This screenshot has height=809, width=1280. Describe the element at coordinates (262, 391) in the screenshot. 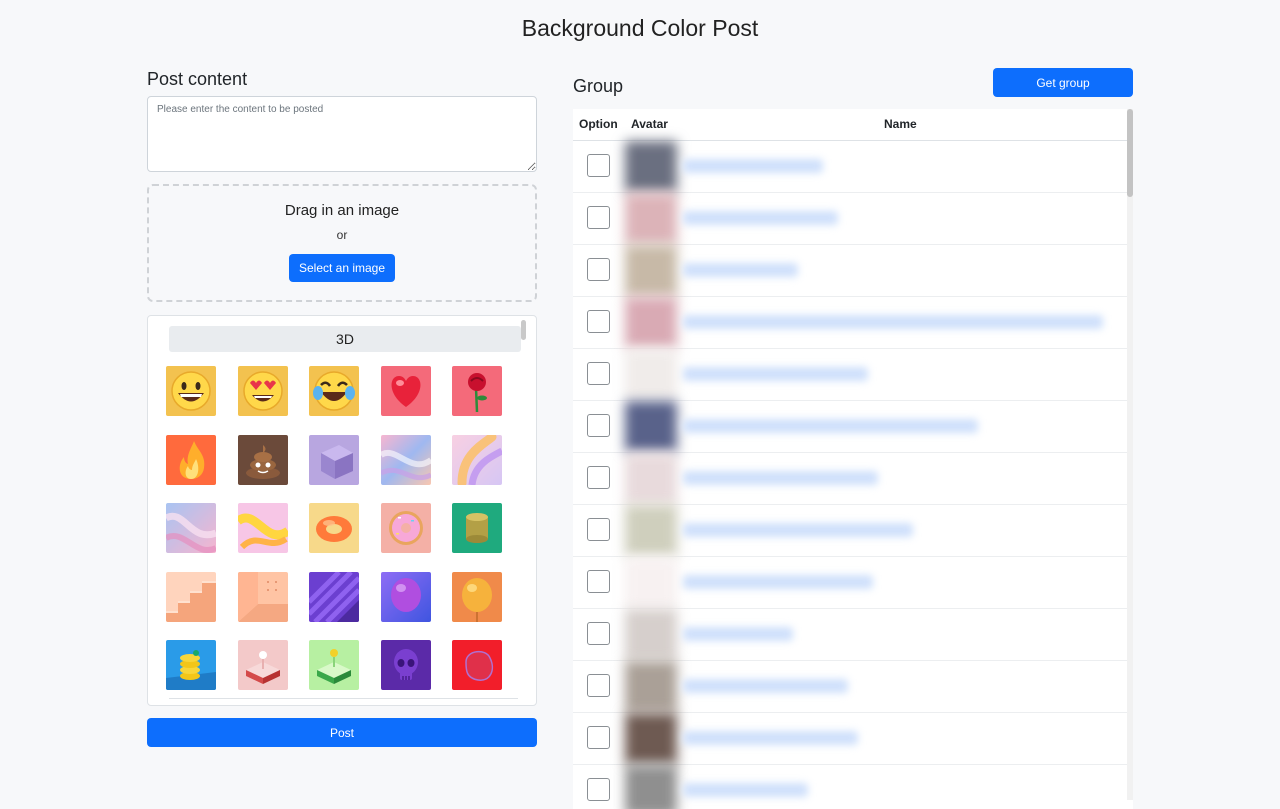

I see `heart-eyes-face-icon` at that location.